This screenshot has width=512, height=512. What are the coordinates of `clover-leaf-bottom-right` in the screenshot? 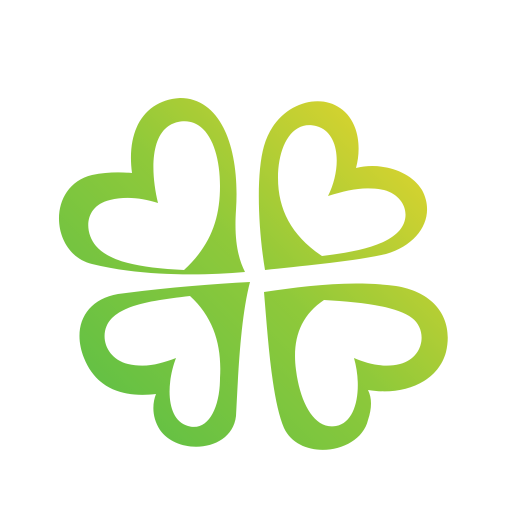 It's located at (356, 366).